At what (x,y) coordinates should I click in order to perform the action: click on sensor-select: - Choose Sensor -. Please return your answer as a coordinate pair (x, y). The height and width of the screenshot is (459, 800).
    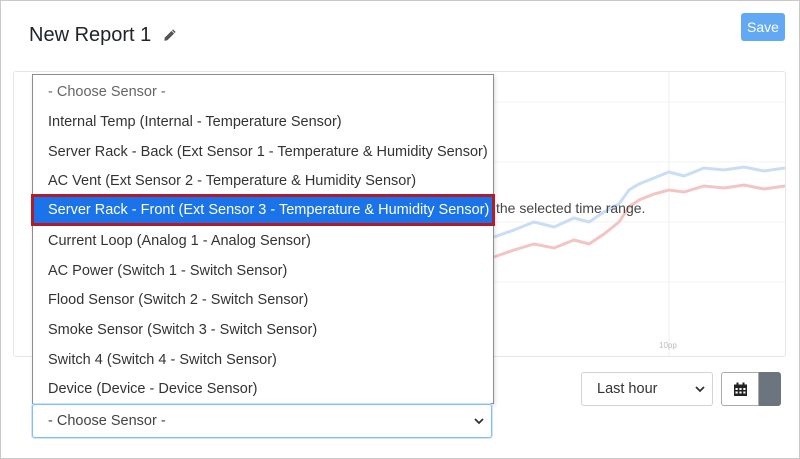
    Looking at the image, I should click on (262, 421).